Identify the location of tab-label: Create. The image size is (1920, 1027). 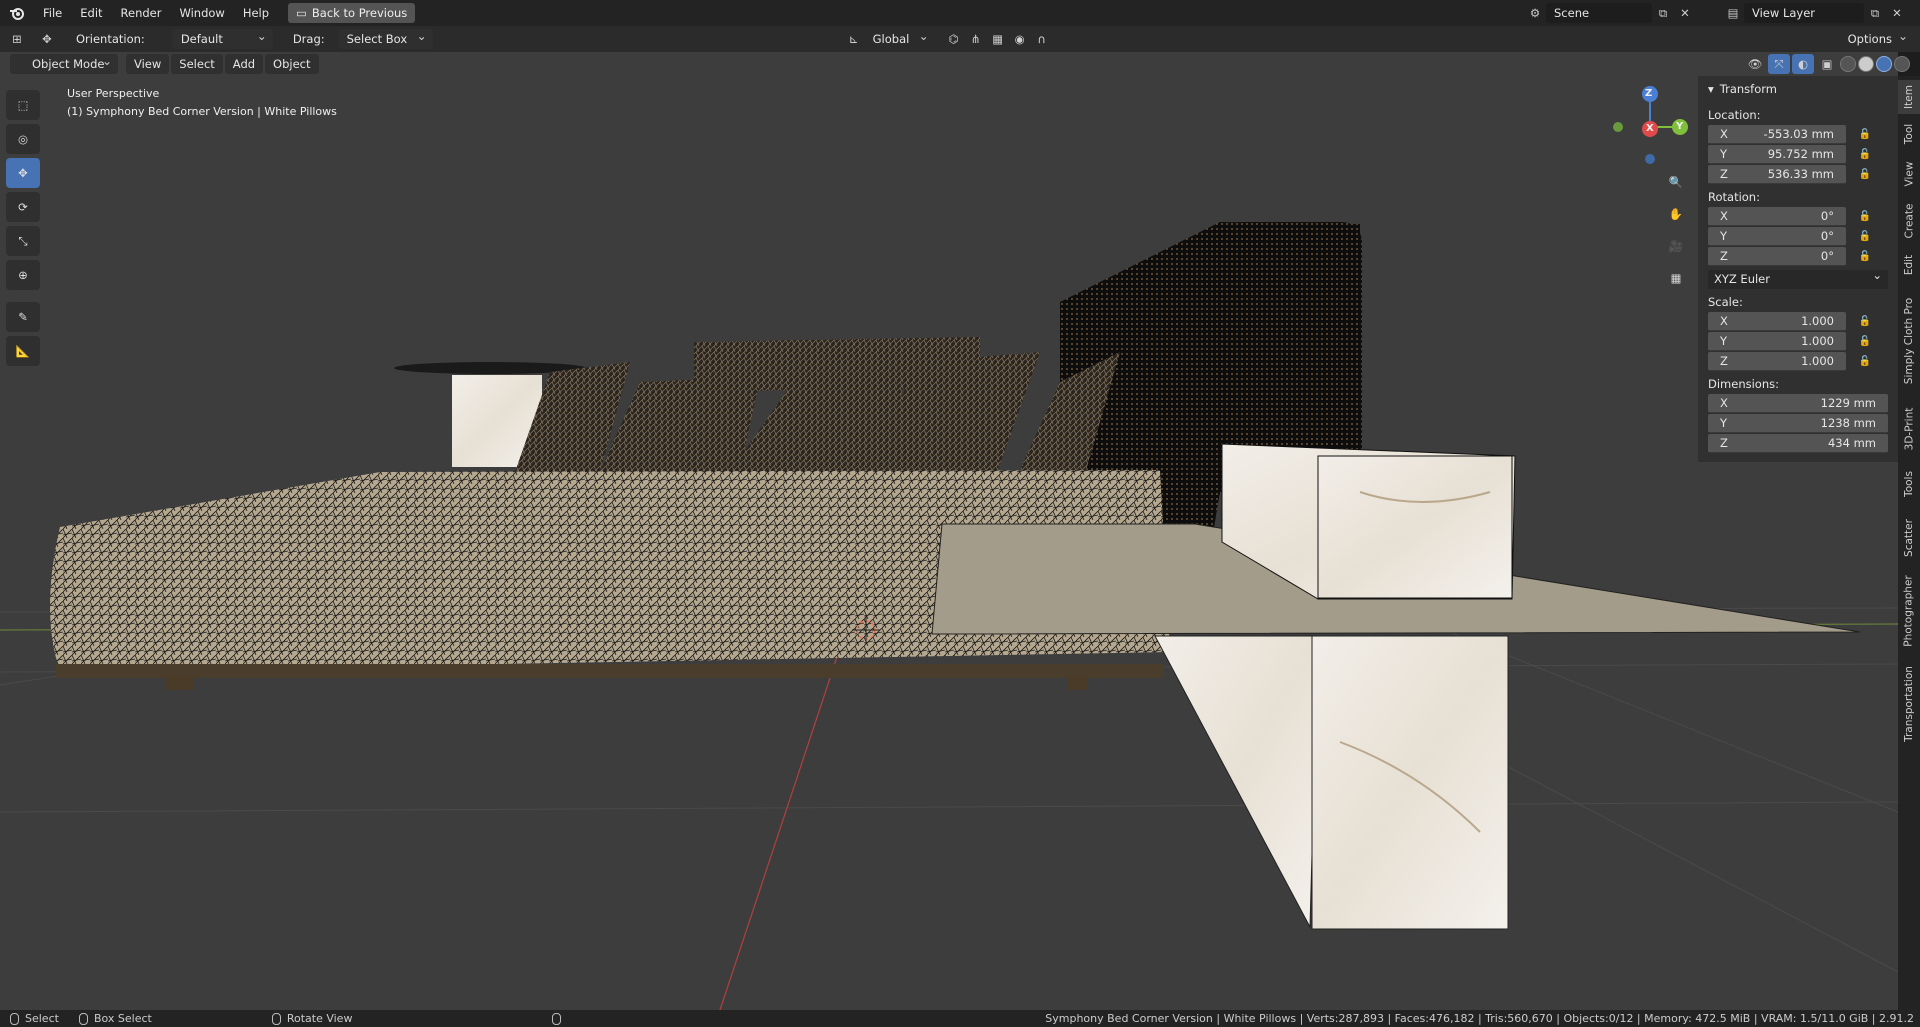
(1909, 221).